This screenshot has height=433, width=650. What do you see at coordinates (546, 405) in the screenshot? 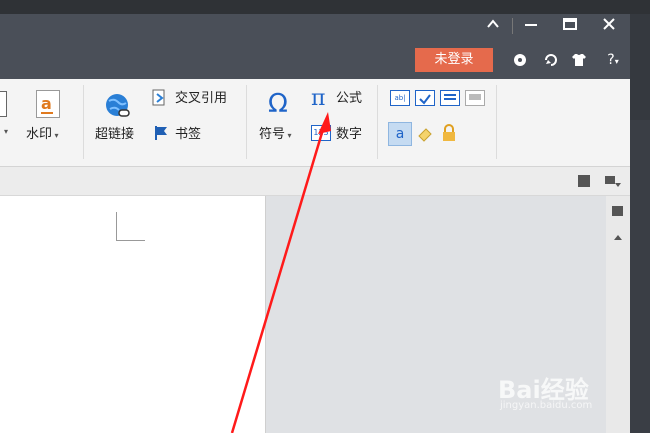
I see `baidu-watermark-url: jingyan.baidu.com` at bounding box center [546, 405].